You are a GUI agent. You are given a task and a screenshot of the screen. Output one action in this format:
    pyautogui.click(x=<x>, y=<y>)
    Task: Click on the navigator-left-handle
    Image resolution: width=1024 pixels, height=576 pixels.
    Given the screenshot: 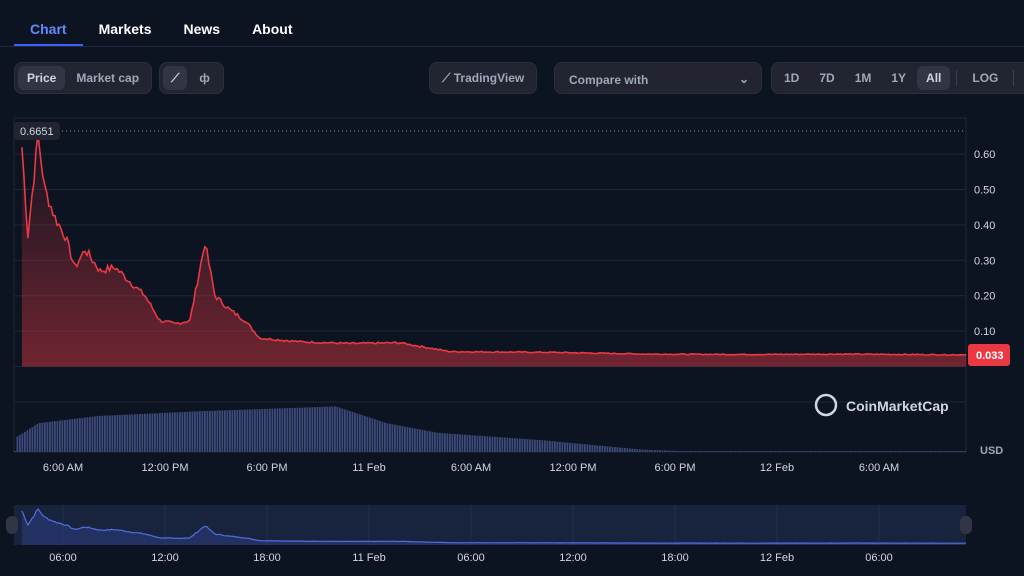 What is the action you would take?
    pyautogui.click(x=12, y=525)
    